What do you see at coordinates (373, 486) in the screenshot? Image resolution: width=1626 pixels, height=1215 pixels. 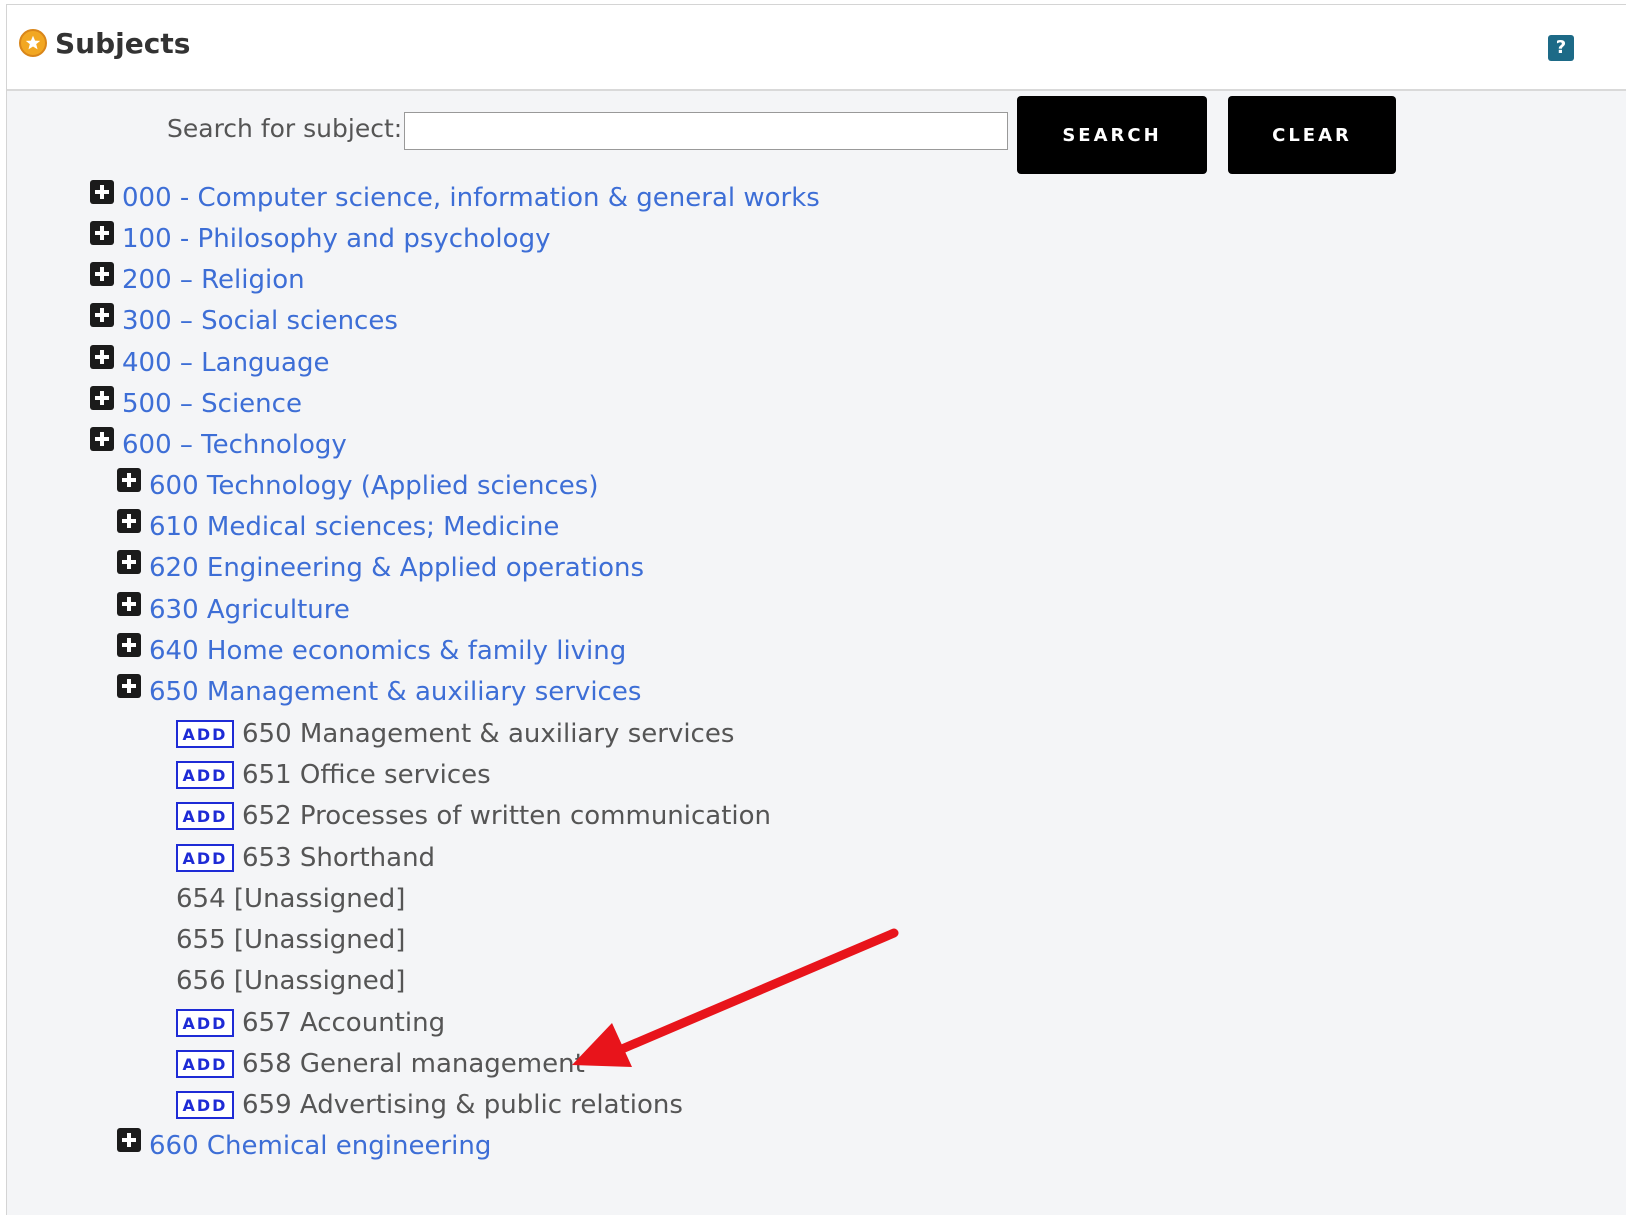 I see `tree-node-link: 600 Technology (Applied sciences)` at bounding box center [373, 486].